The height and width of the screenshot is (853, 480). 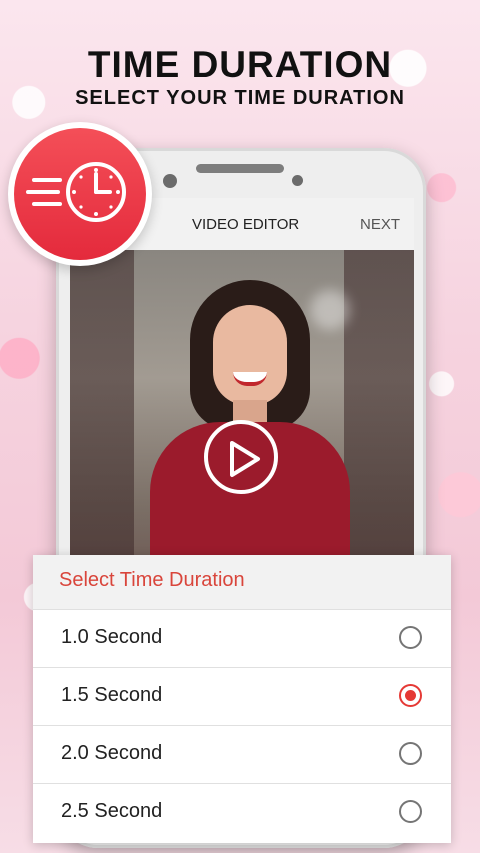 What do you see at coordinates (240, 64) in the screenshot?
I see `promo-headline: TIME DURATION` at bounding box center [240, 64].